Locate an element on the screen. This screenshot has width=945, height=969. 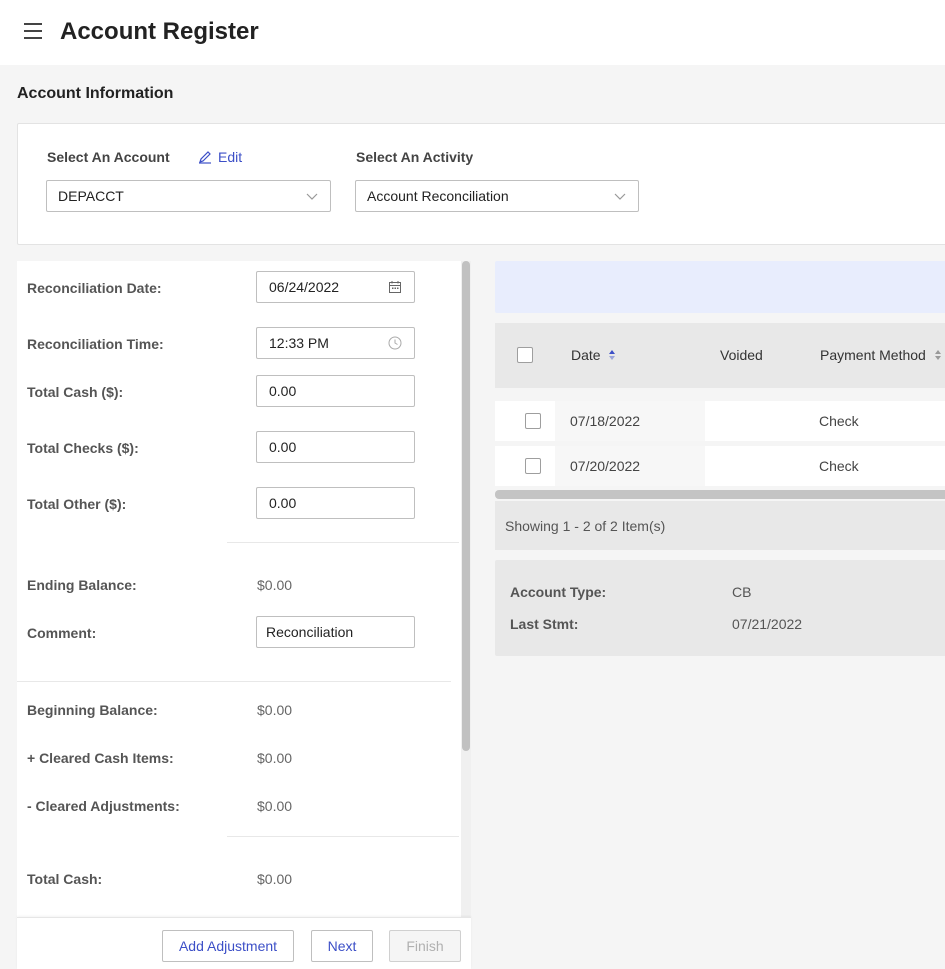
top-bar: Account Register is located at coordinates (472, 32).